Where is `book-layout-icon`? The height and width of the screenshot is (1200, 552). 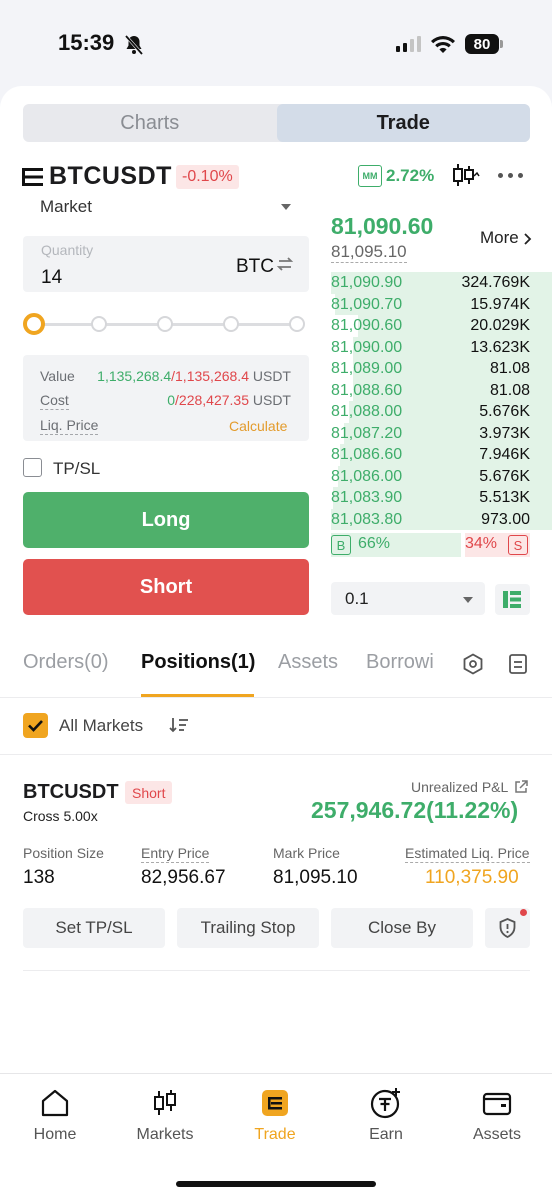 book-layout-icon is located at coordinates (512, 599).